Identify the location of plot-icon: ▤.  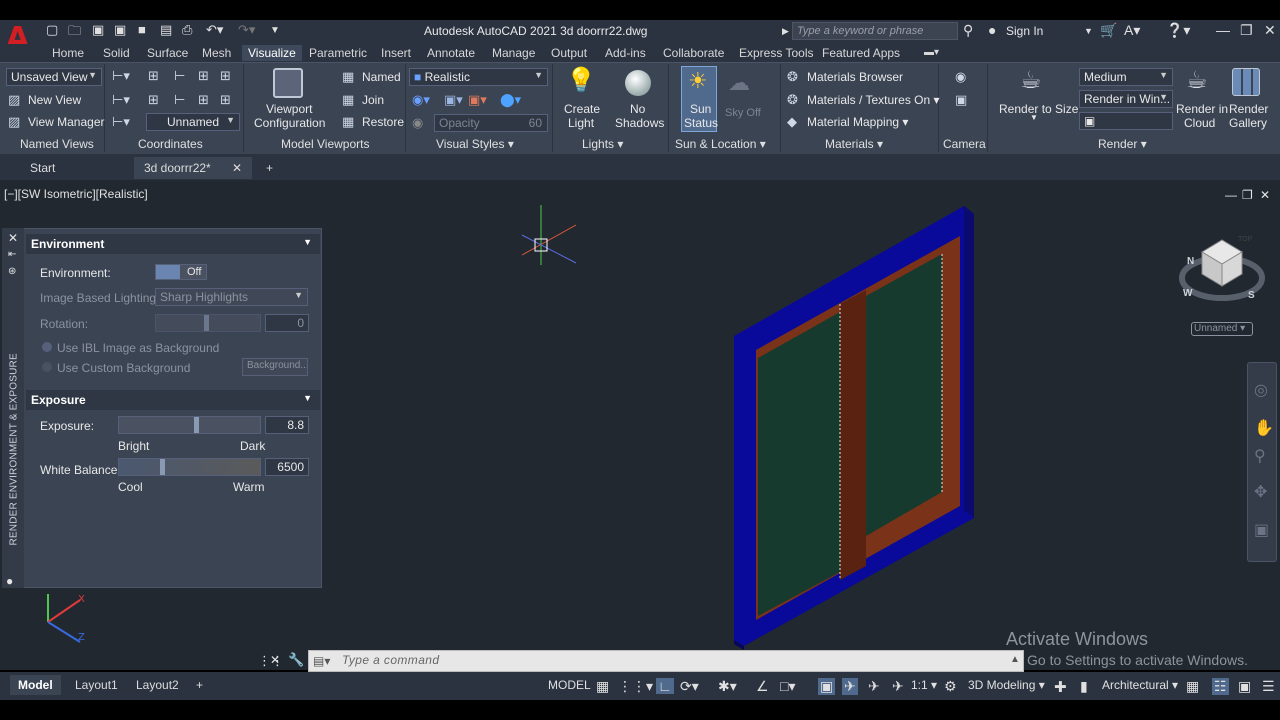
(166, 30).